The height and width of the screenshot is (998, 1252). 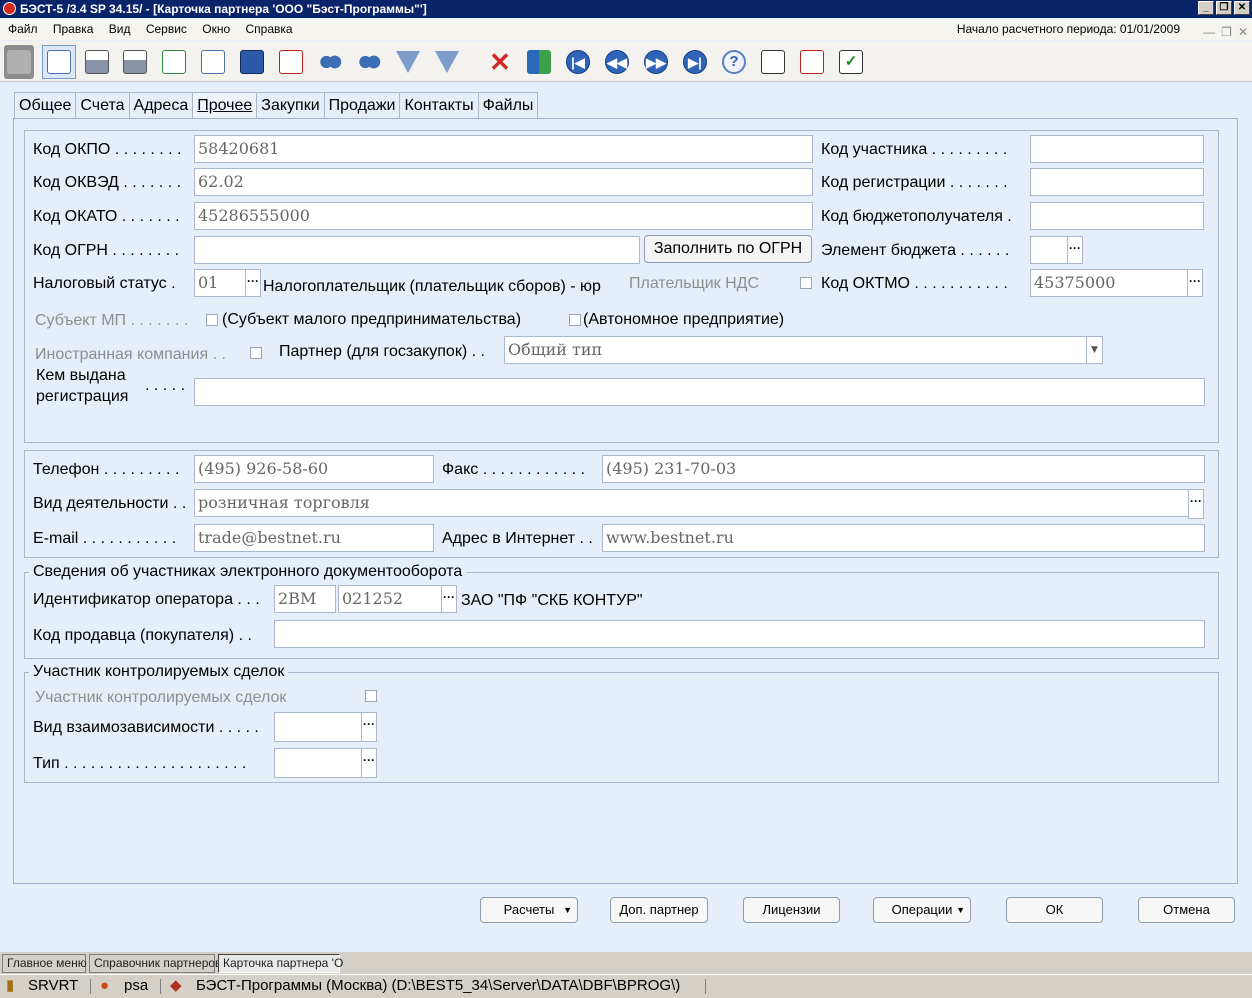 I want to click on autonomous-checkbox, so click(x=575, y=320).